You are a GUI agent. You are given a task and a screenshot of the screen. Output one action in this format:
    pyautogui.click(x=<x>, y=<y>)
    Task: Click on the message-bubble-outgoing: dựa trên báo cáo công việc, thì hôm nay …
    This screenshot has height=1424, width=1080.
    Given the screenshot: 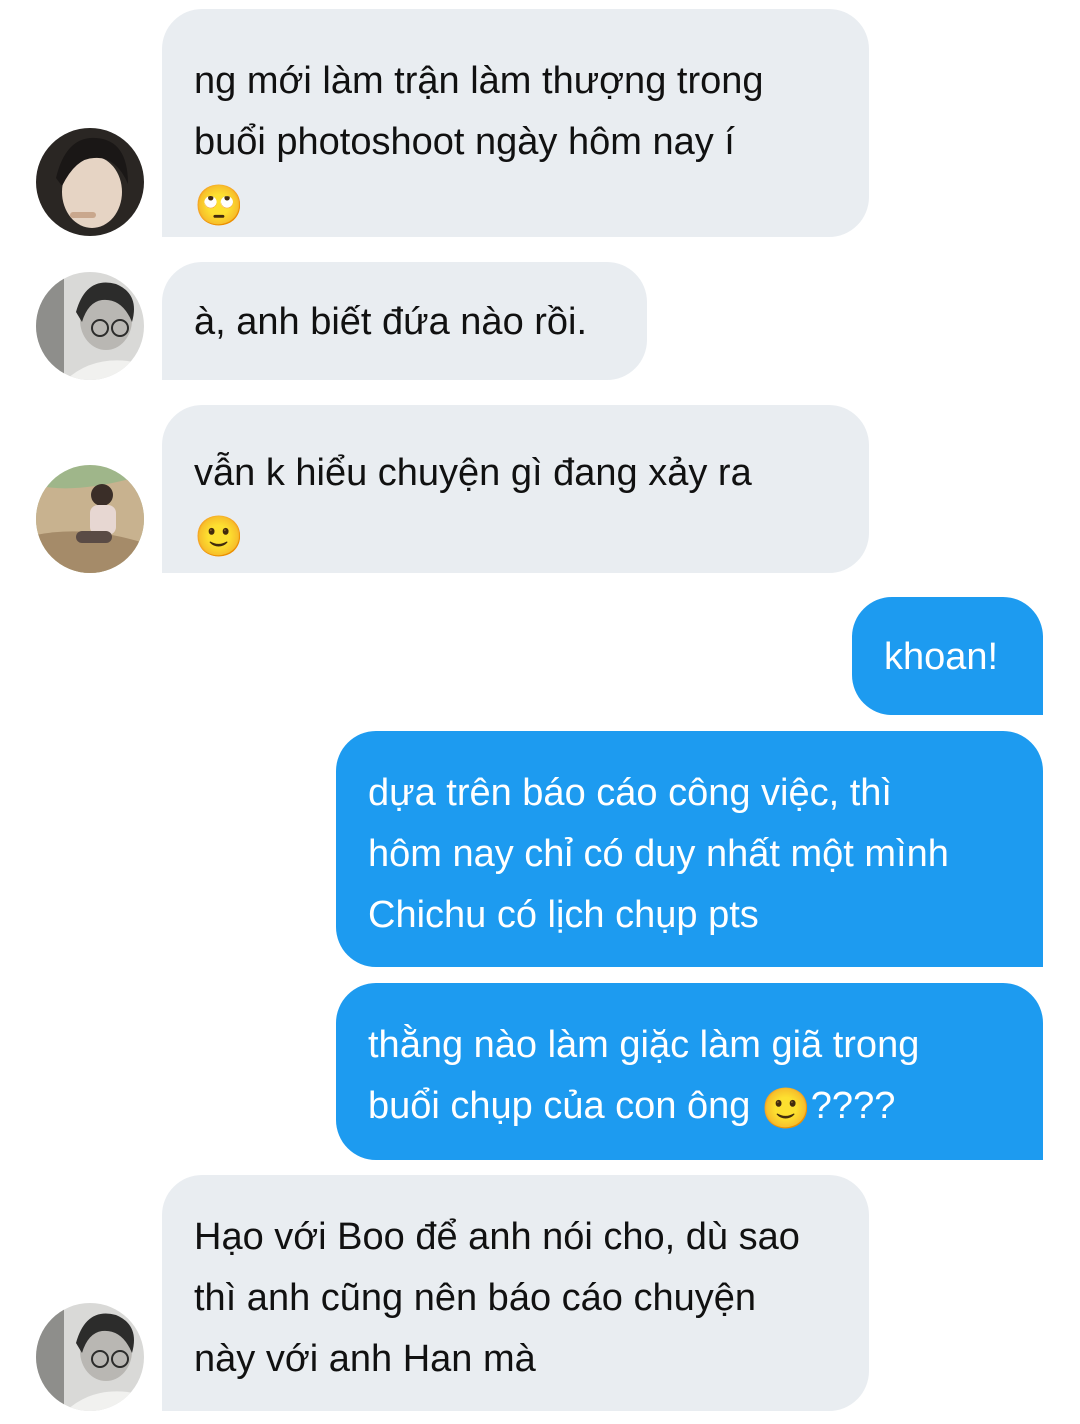 What is the action you would take?
    pyautogui.click(x=689, y=849)
    